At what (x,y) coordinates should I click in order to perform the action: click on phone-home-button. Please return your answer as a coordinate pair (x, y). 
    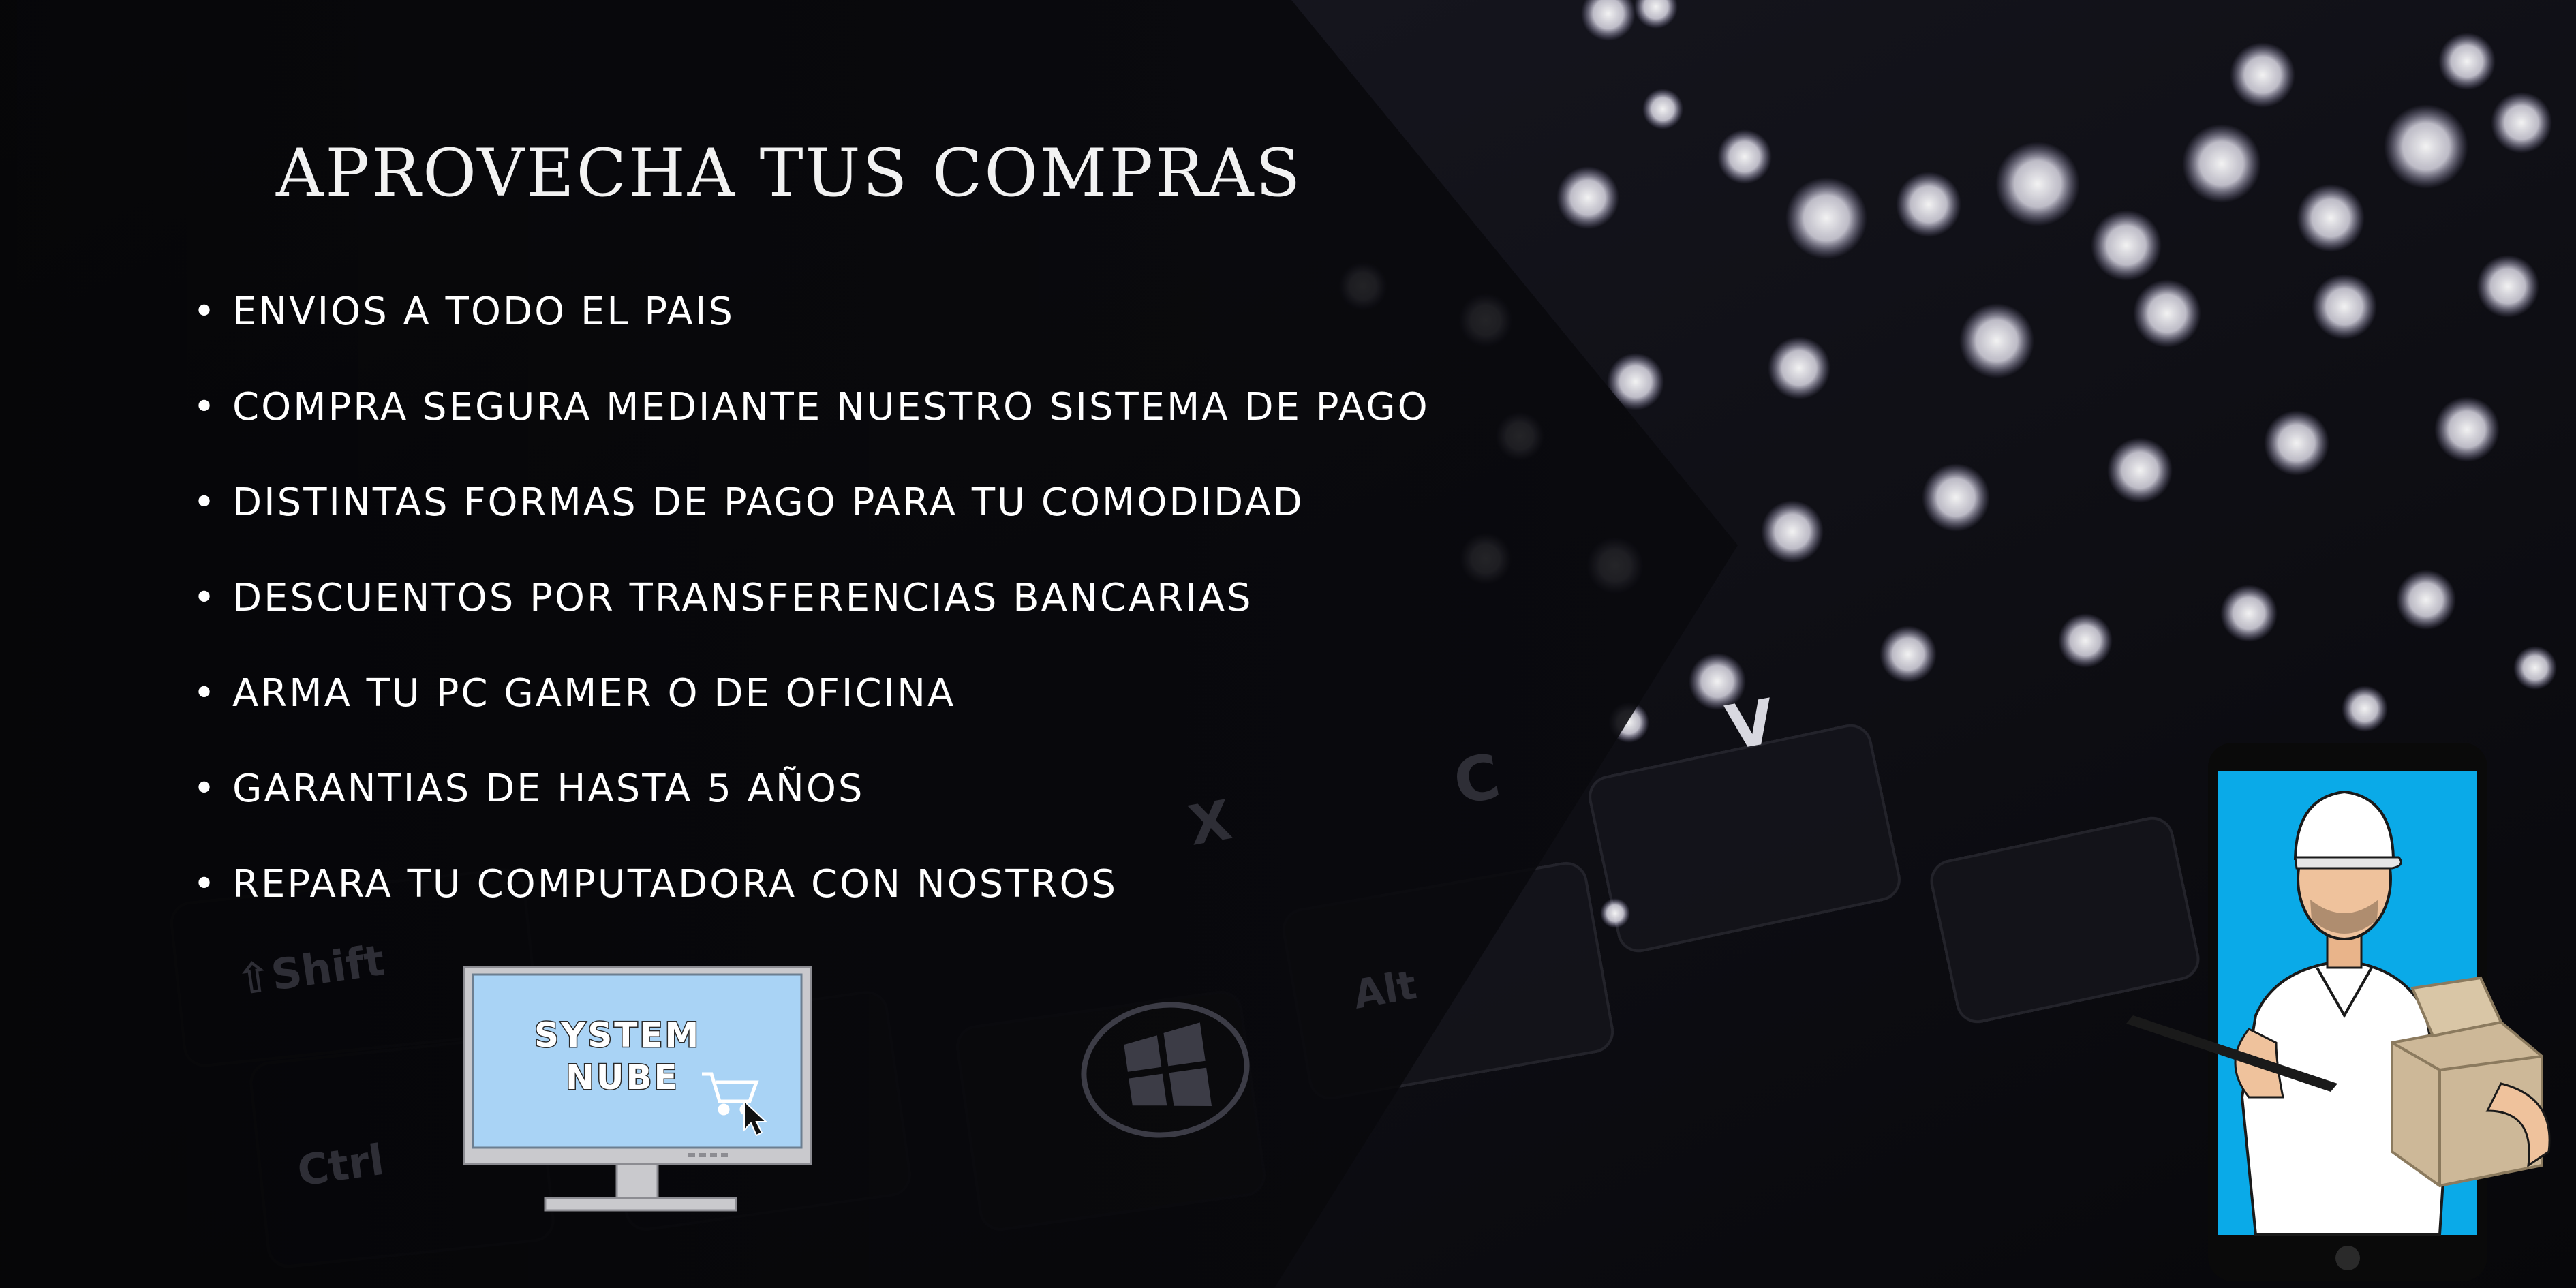
    Looking at the image, I should click on (2347, 1258).